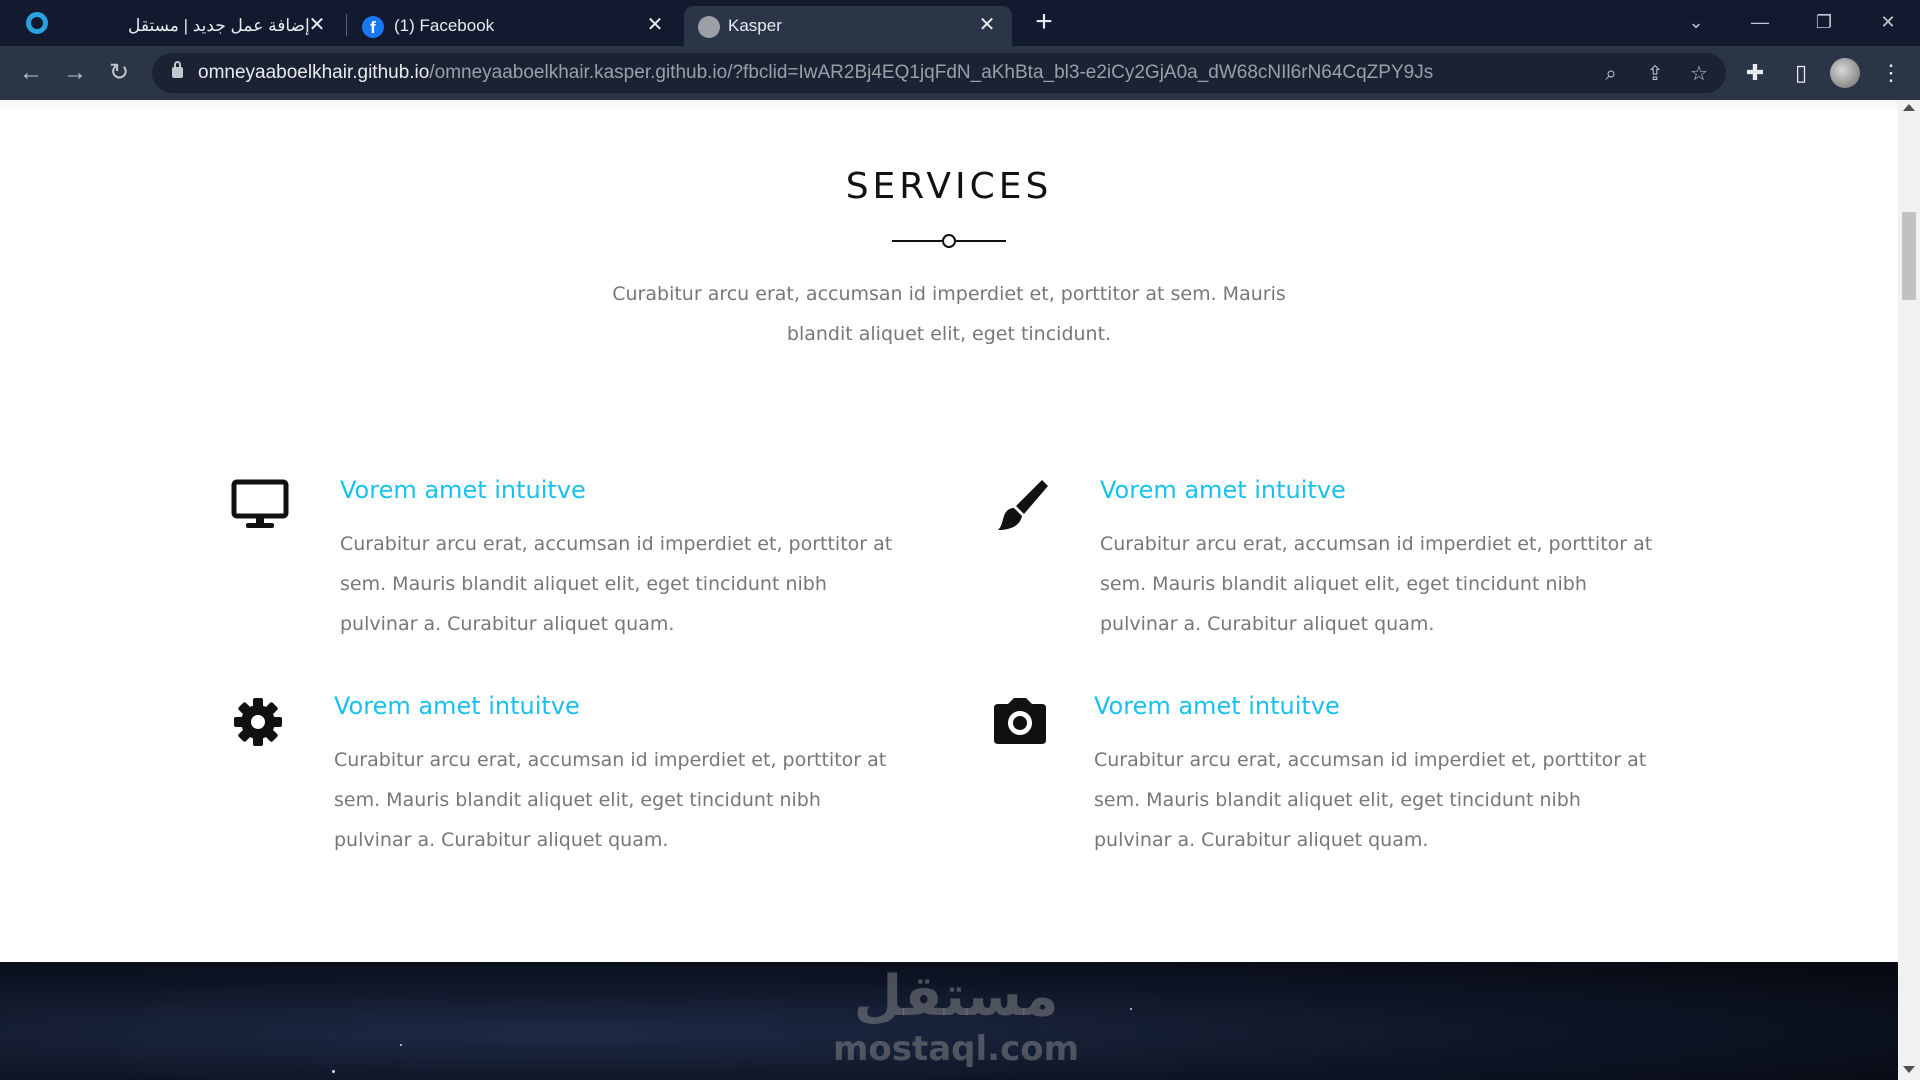 This screenshot has height=1080, width=1920. I want to click on tab-kasper: Kasper ✕, so click(848, 26).